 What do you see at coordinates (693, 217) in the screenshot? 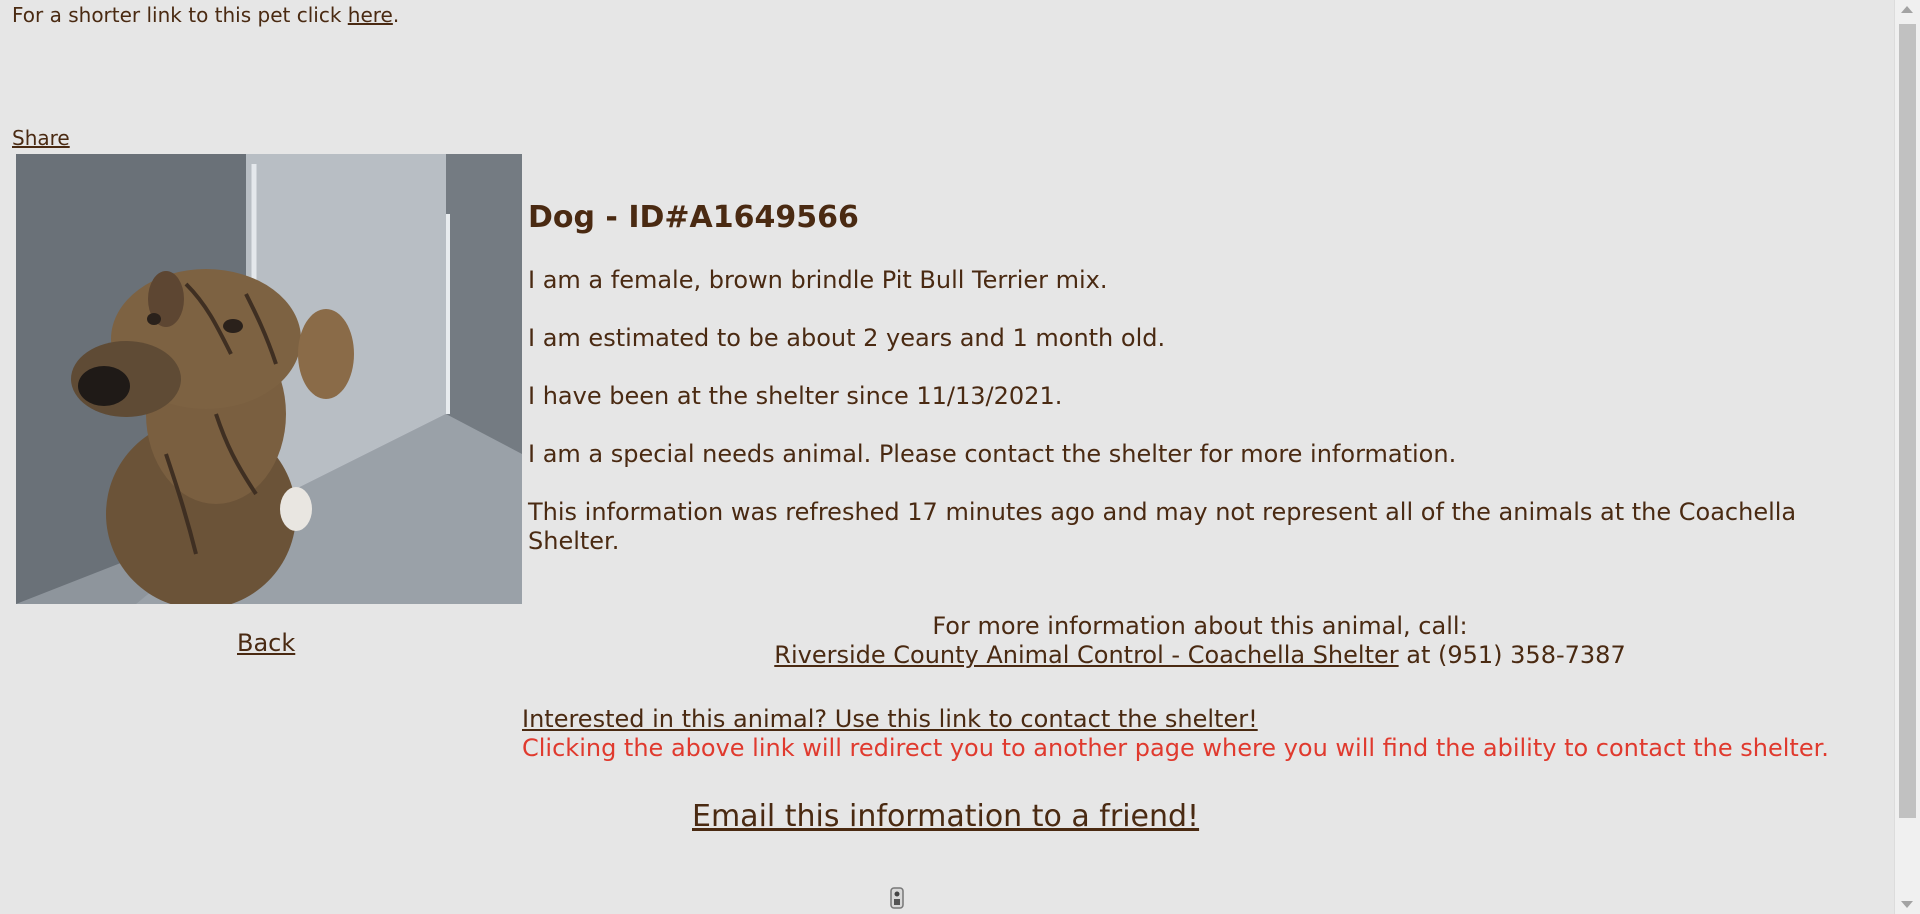
I see `animal-title: Dog - ID#A1649566` at bounding box center [693, 217].